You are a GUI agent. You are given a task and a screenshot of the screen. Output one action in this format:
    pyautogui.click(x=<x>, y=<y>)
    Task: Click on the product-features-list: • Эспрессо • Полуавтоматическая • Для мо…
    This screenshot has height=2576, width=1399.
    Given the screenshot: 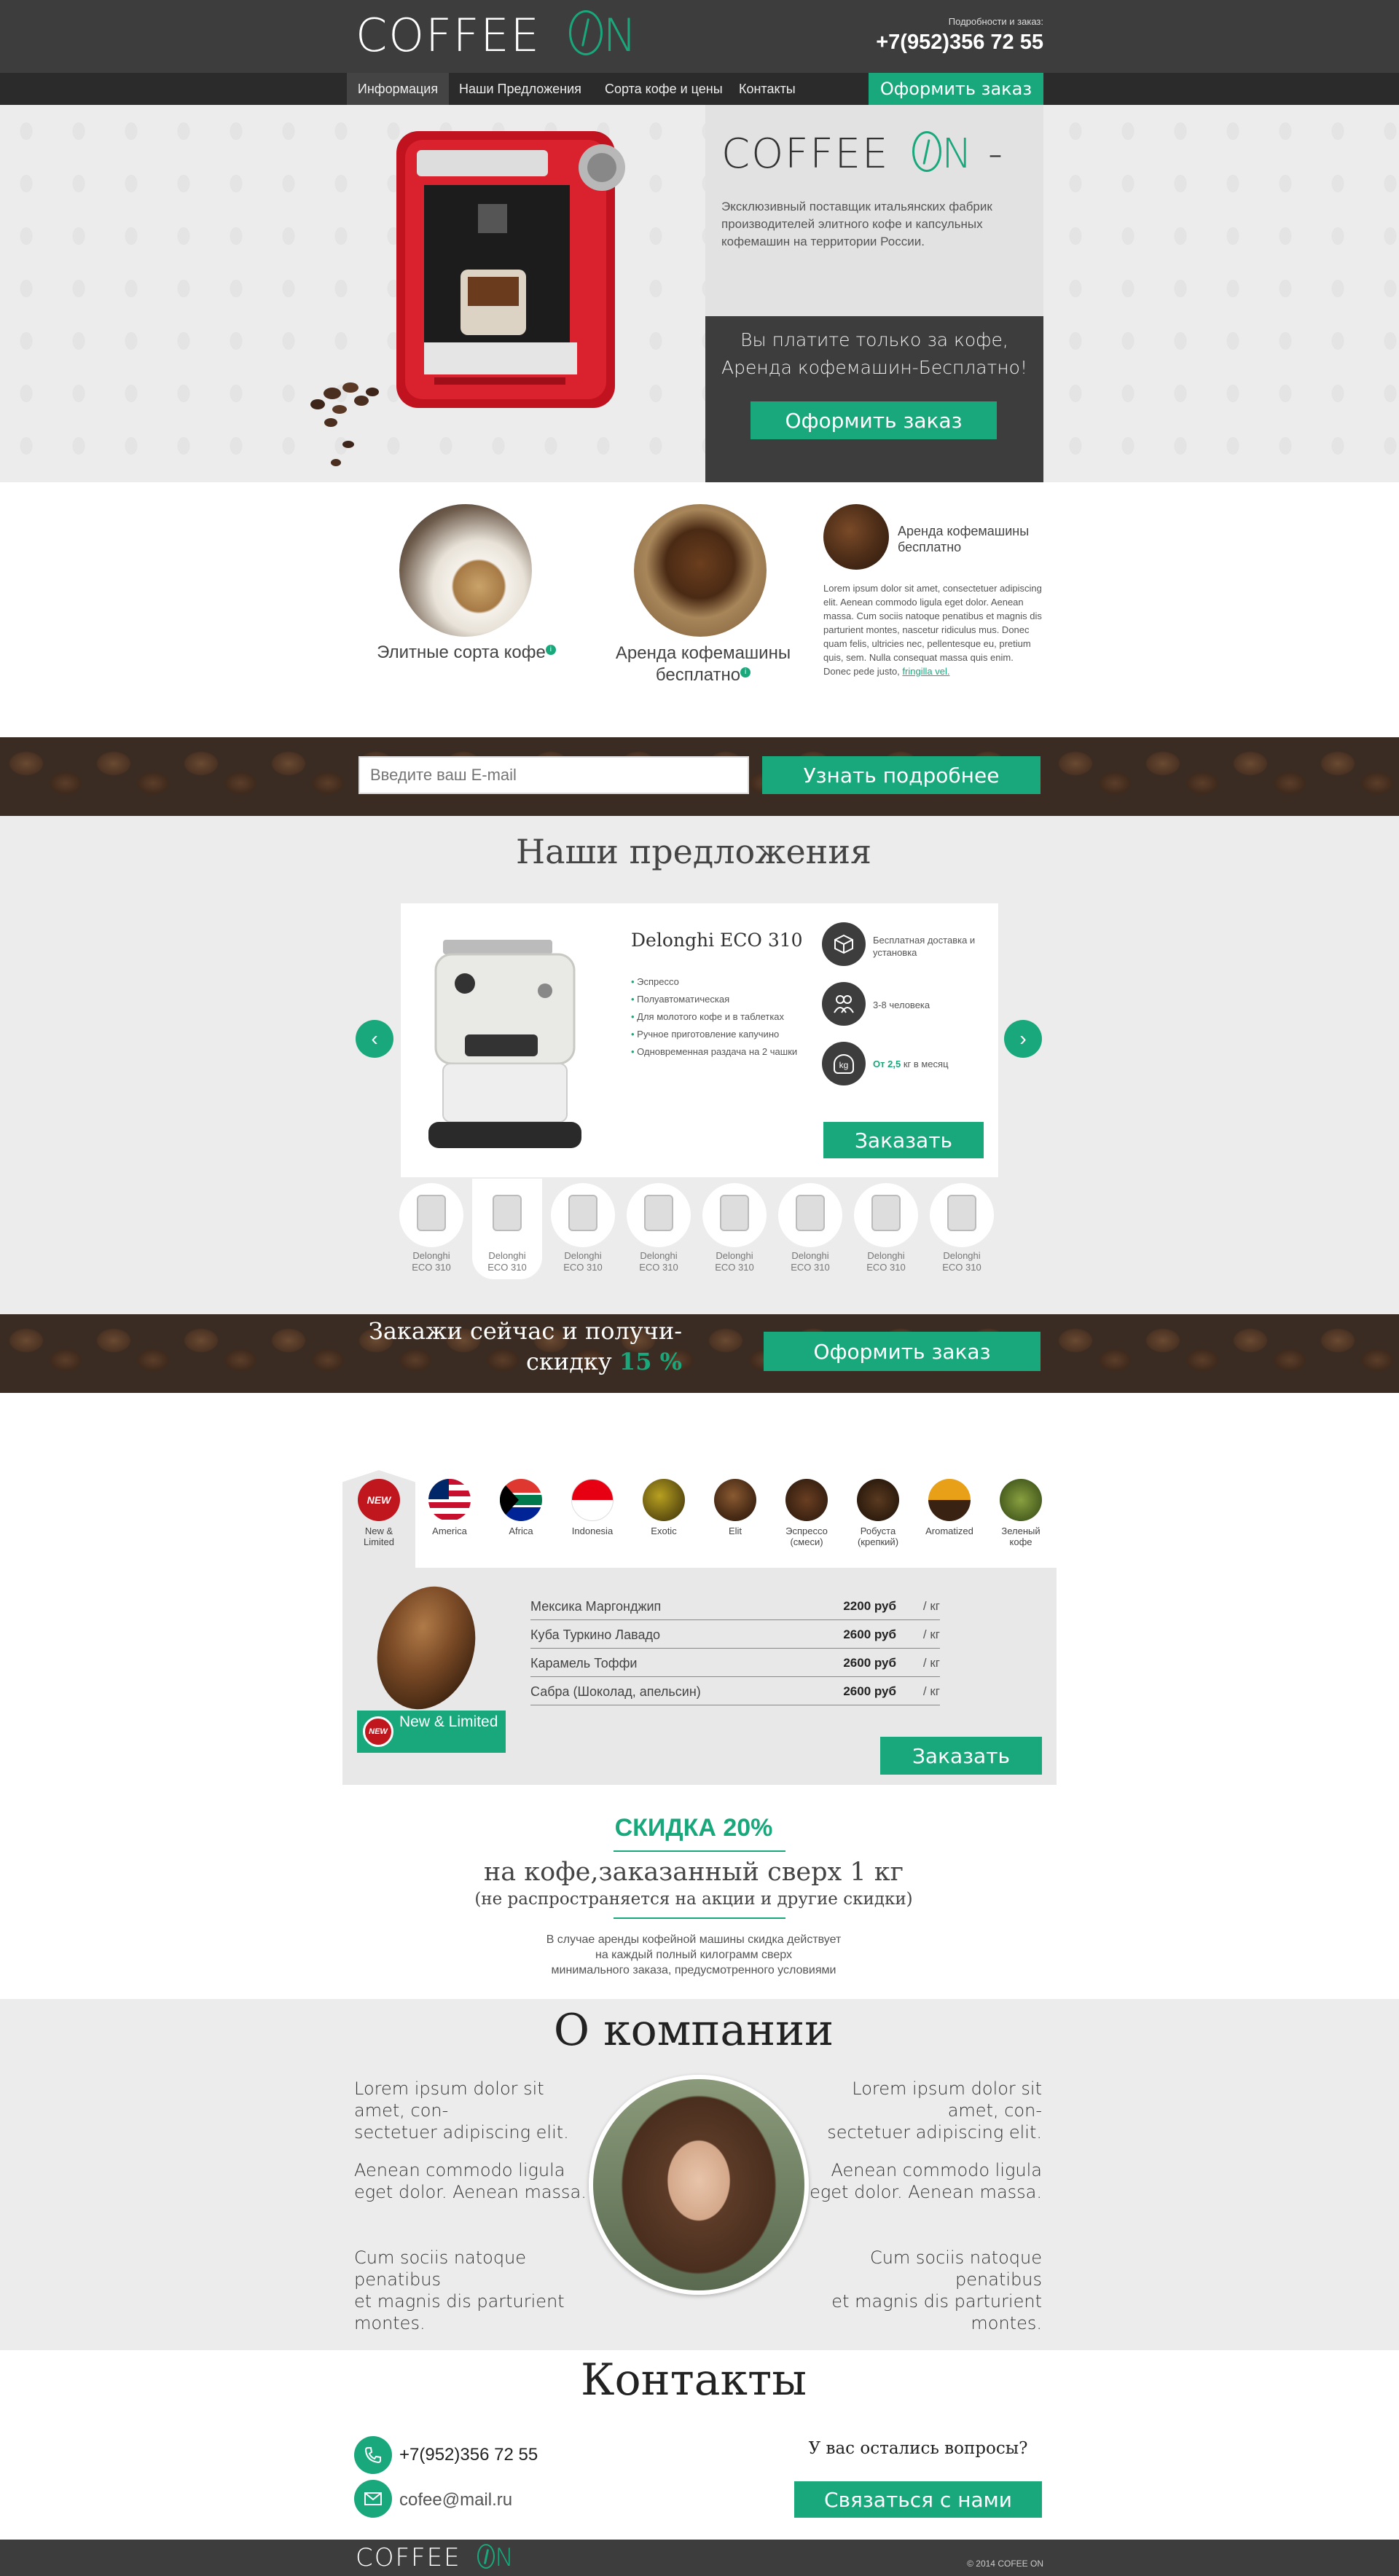 What is the action you would take?
    pyautogui.click(x=730, y=1017)
    